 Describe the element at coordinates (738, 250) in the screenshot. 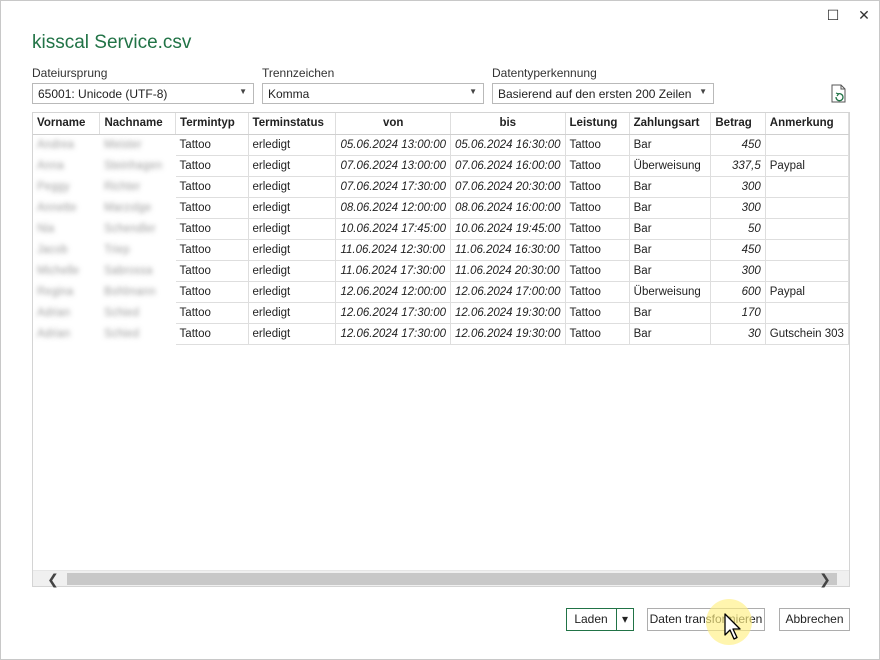

I see `table-cell: 450` at that location.